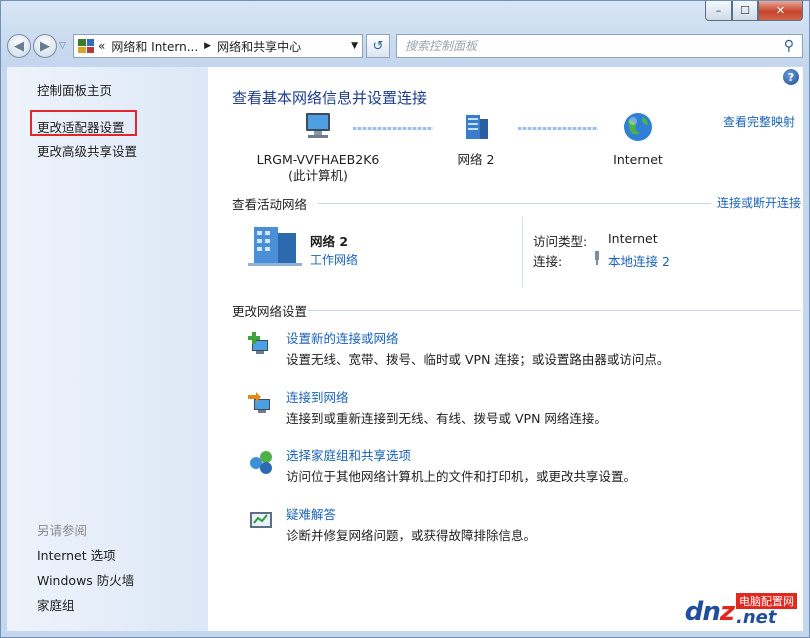  What do you see at coordinates (87, 150) in the screenshot?
I see `sidebar-item-change-advanced-sharing: 更改高级共享设置` at bounding box center [87, 150].